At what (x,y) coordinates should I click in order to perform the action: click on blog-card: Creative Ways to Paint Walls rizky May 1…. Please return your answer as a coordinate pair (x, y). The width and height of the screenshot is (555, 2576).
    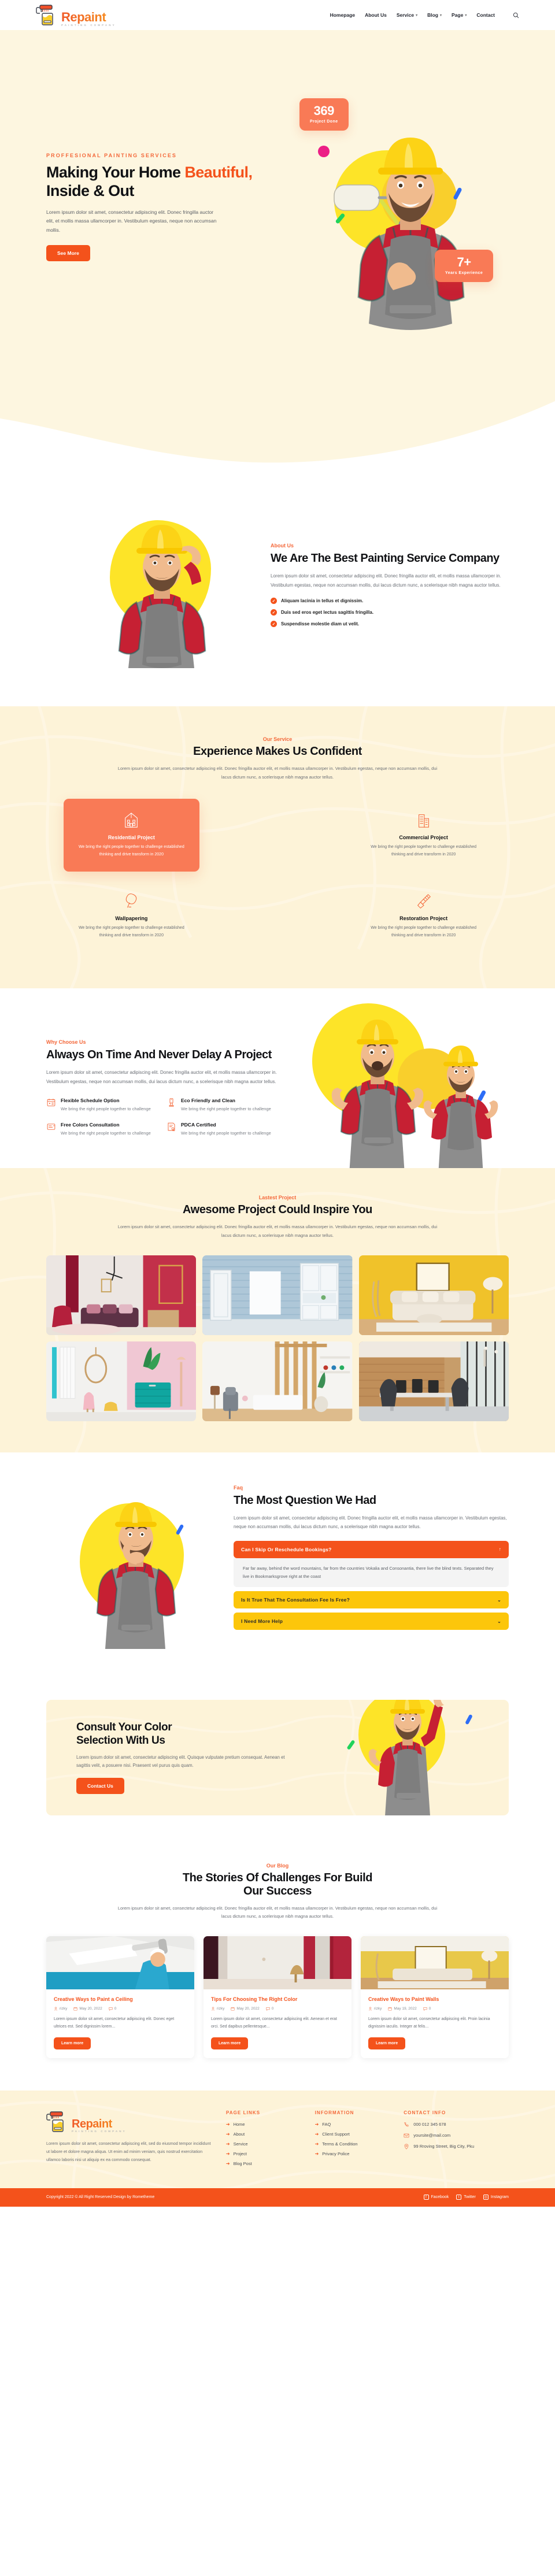
    Looking at the image, I should click on (435, 1997).